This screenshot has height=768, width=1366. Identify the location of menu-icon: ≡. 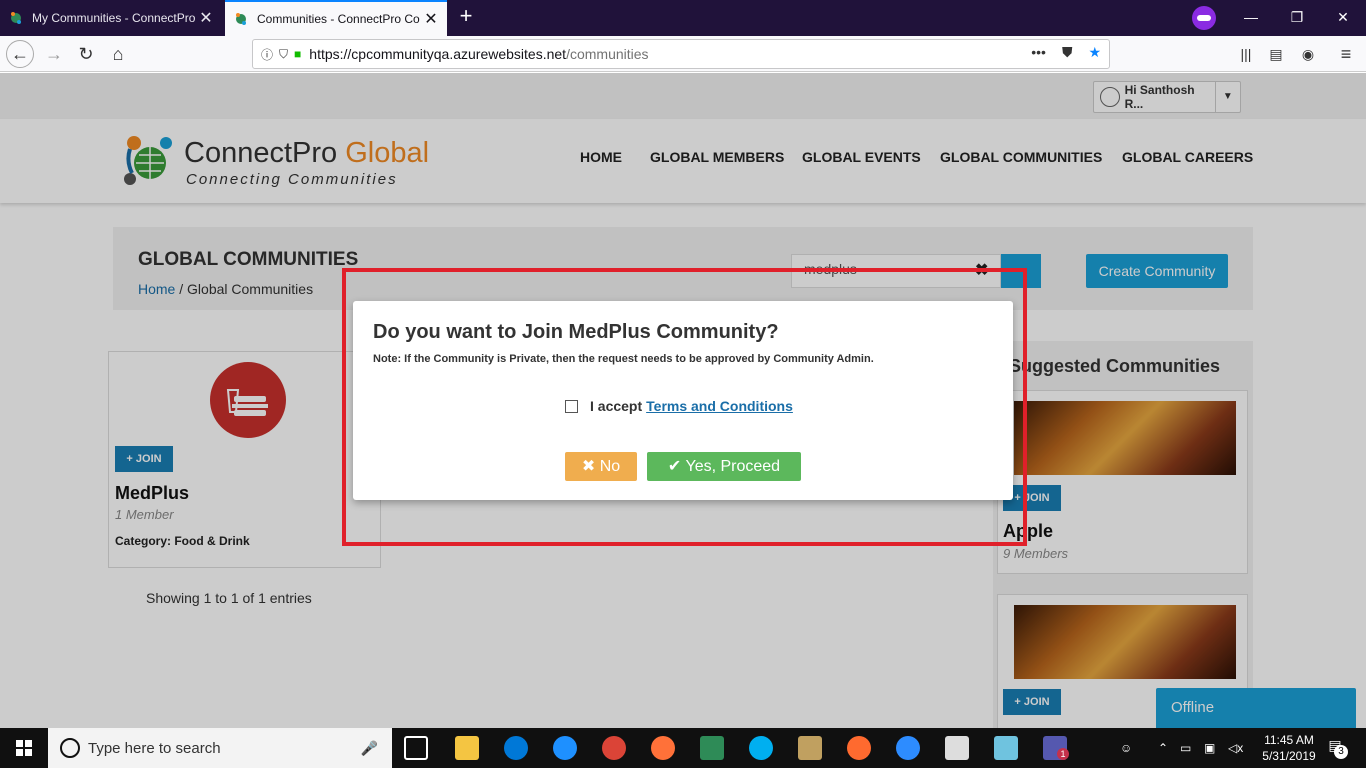
(1346, 54).